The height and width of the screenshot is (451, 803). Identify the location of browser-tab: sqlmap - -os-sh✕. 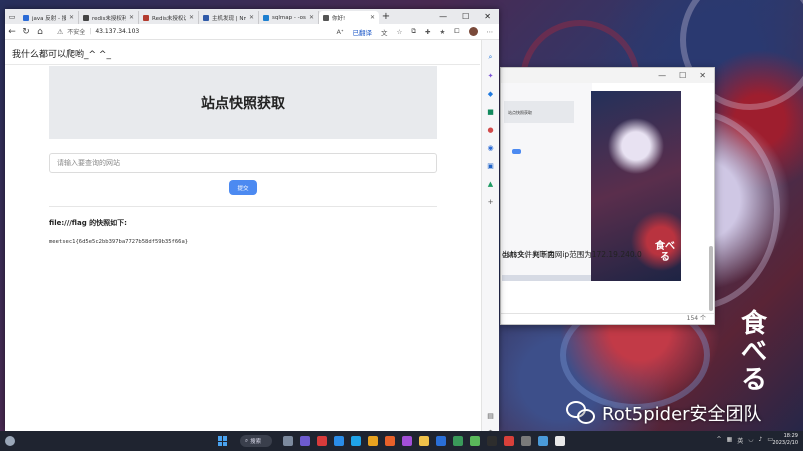
(289, 17).